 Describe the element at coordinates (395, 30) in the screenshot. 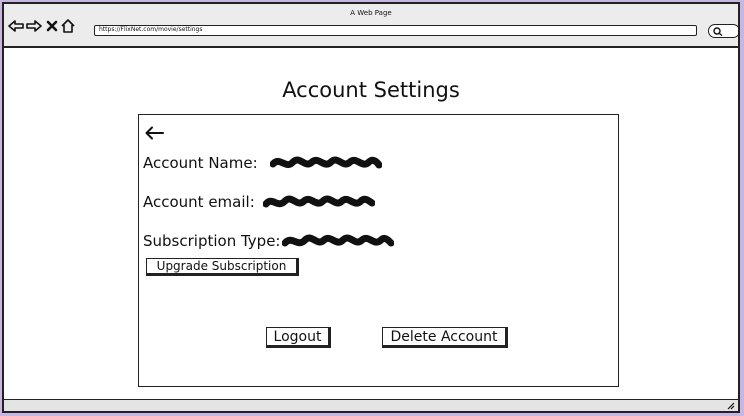

I see `url-input: https://FlixNet.com/movie/settings` at that location.